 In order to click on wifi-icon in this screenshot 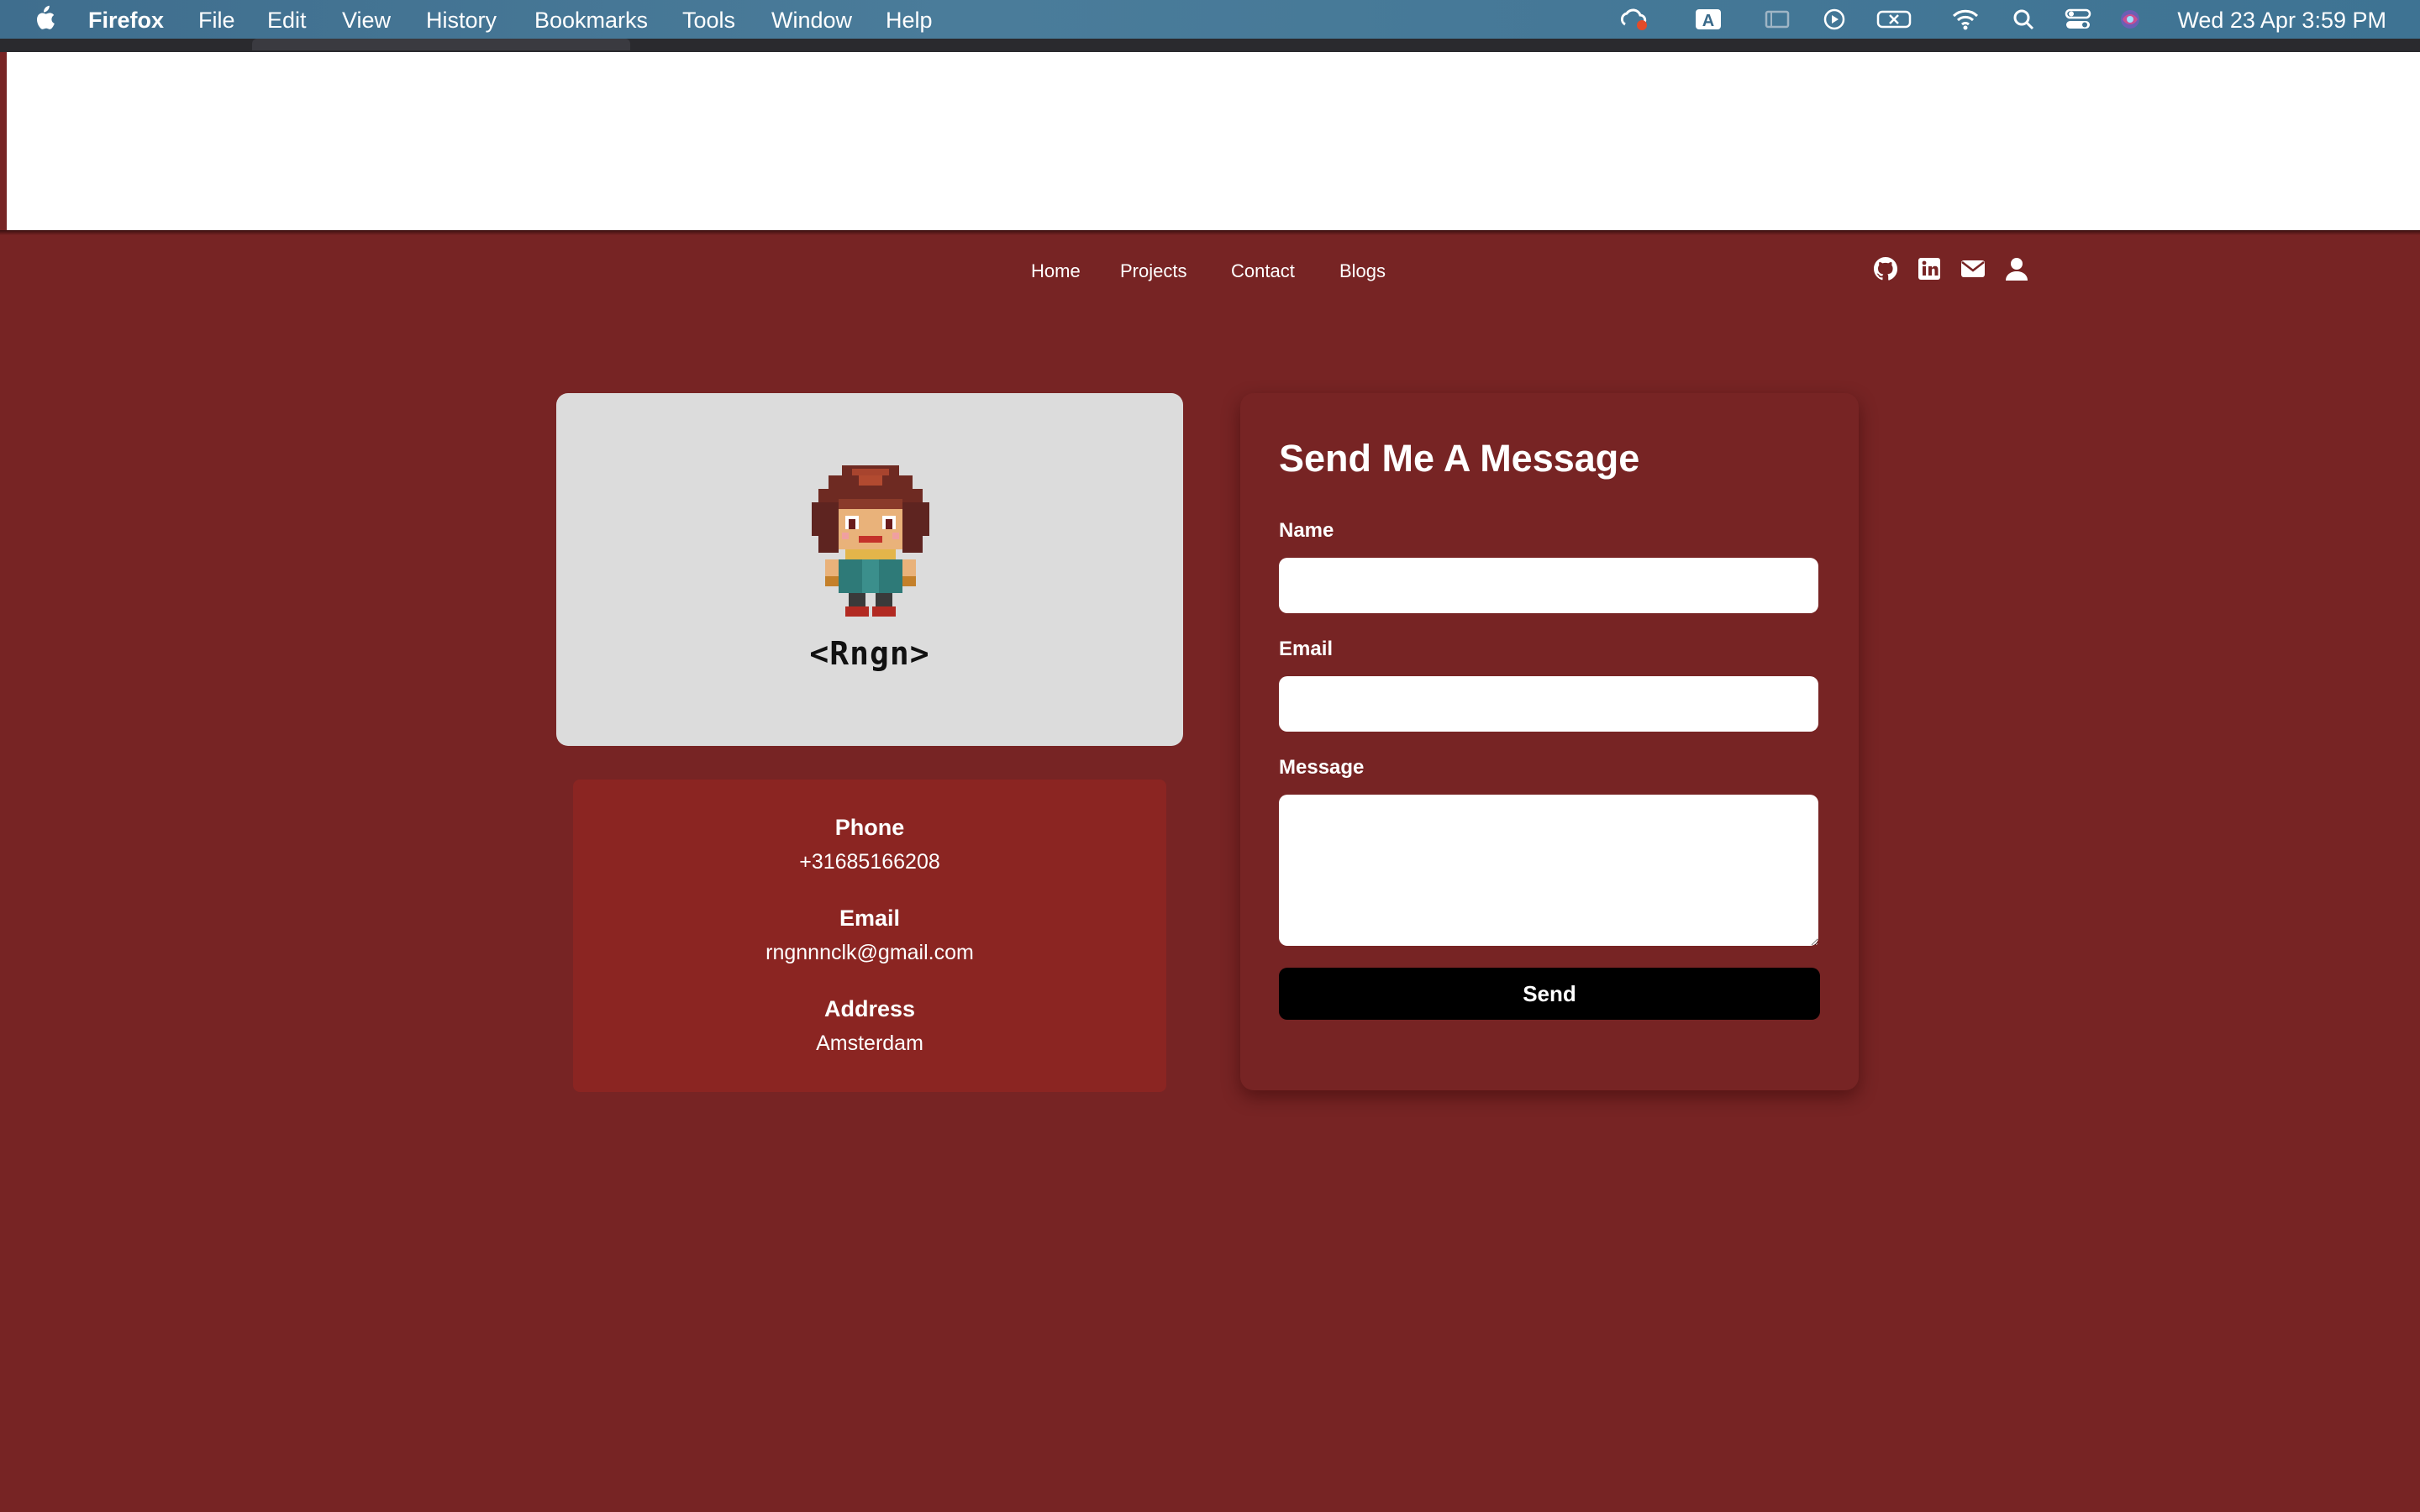, I will do `click(1966, 19)`.